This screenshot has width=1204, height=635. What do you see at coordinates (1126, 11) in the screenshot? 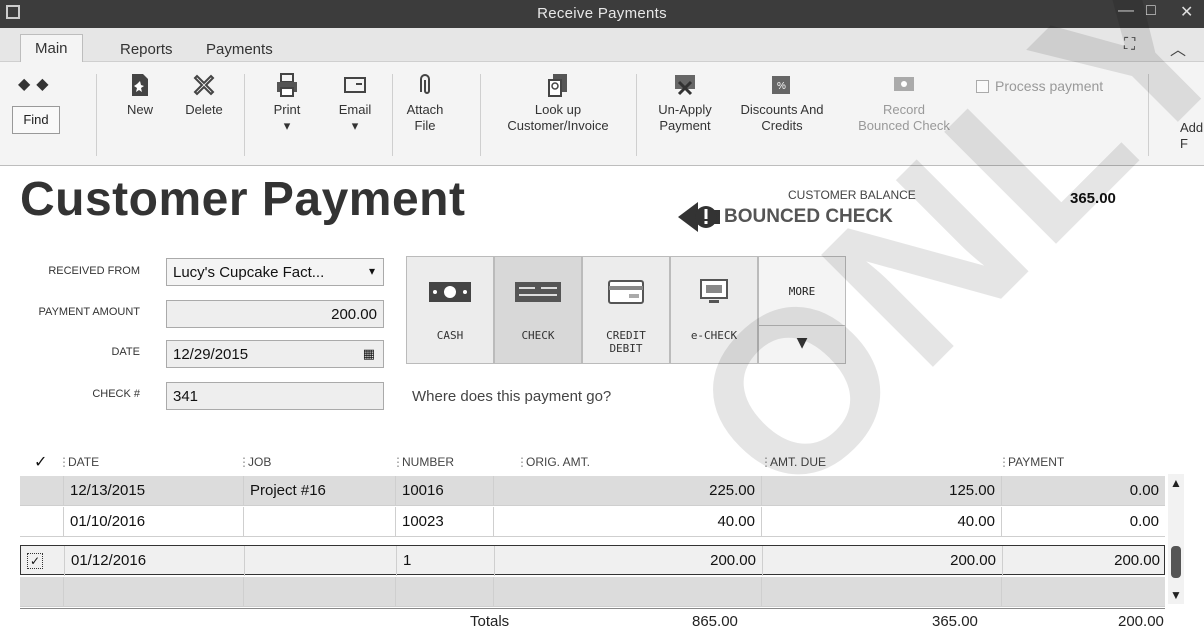
I see `minimize-icon: —` at bounding box center [1126, 11].